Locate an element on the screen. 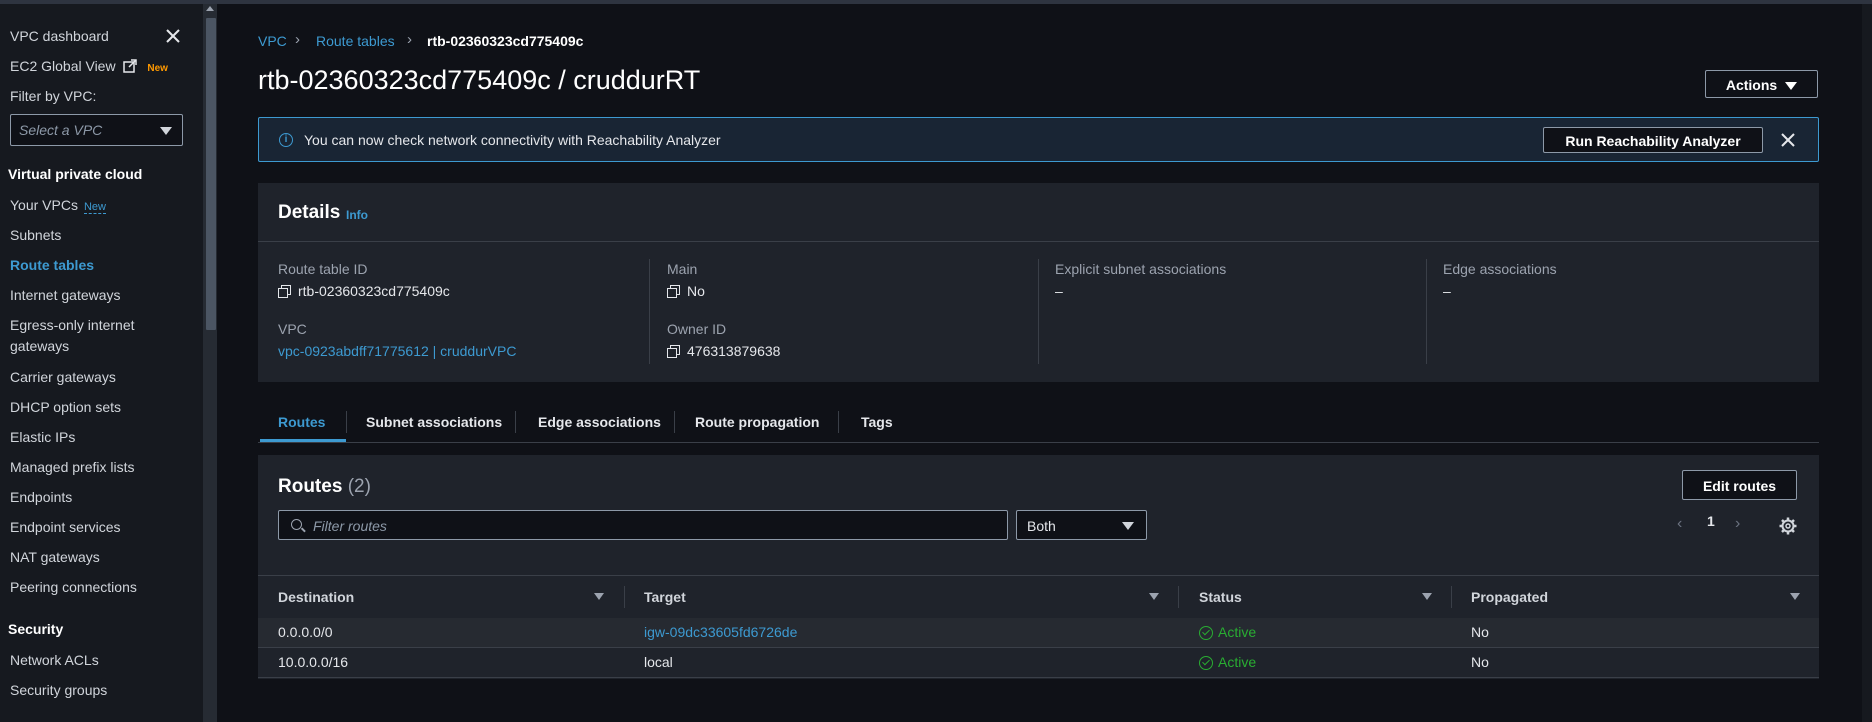 Image resolution: width=1872 pixels, height=722 pixels. details-header: Details Info is located at coordinates (1038, 212).